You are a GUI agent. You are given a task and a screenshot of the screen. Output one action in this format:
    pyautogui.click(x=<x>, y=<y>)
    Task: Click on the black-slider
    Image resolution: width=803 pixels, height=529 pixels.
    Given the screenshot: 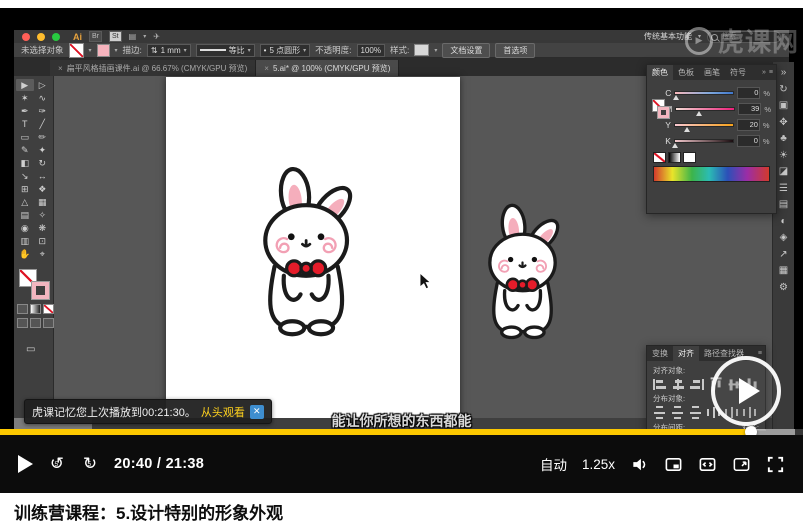 What is the action you would take?
    pyautogui.click(x=703, y=143)
    